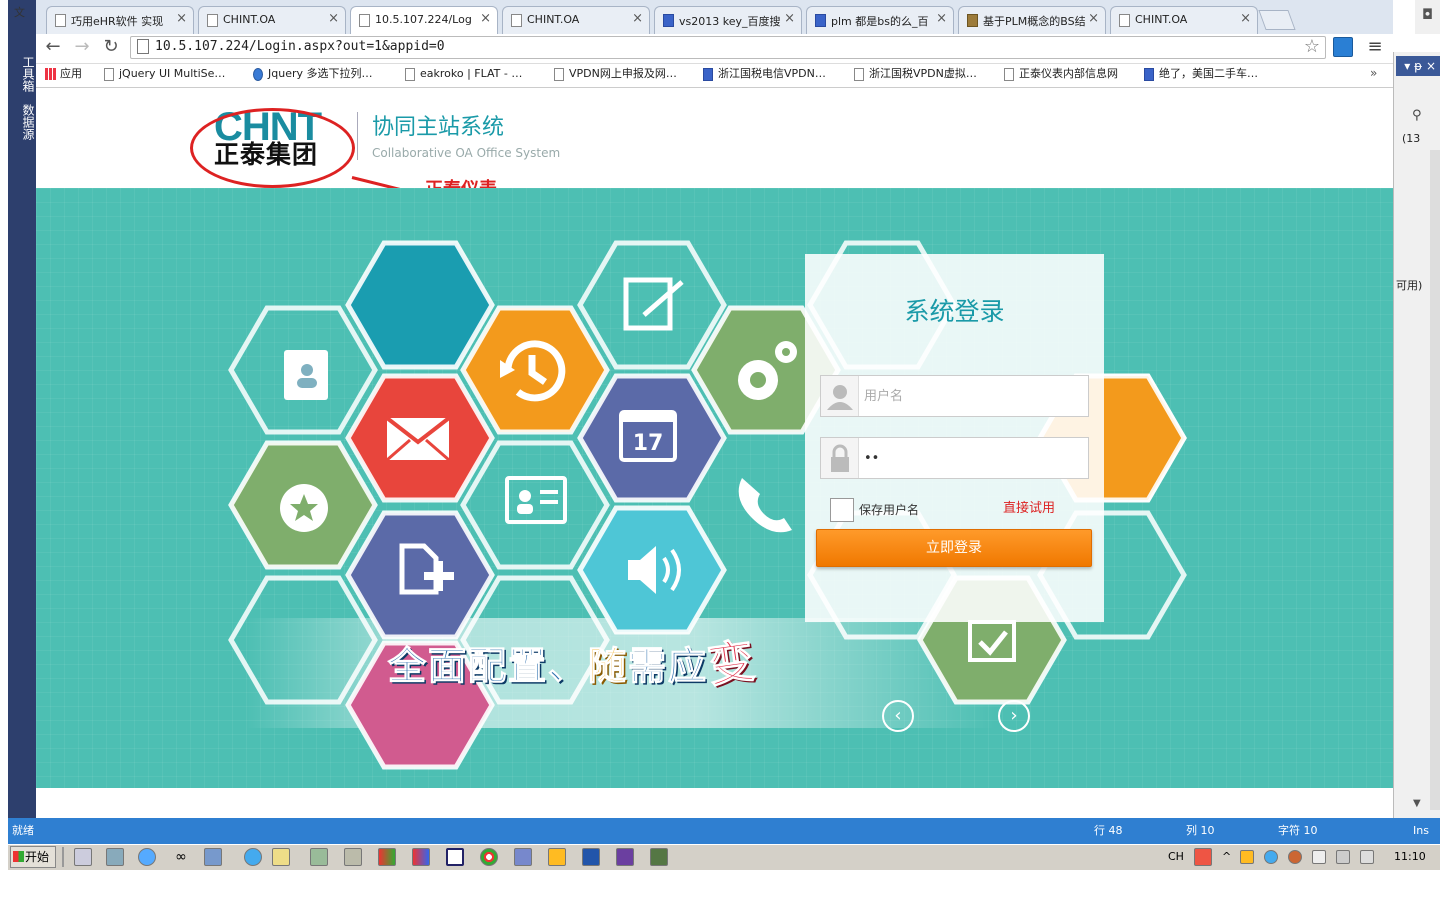  Describe the element at coordinates (1176, 857) in the screenshot. I see `input-language: CH` at that location.